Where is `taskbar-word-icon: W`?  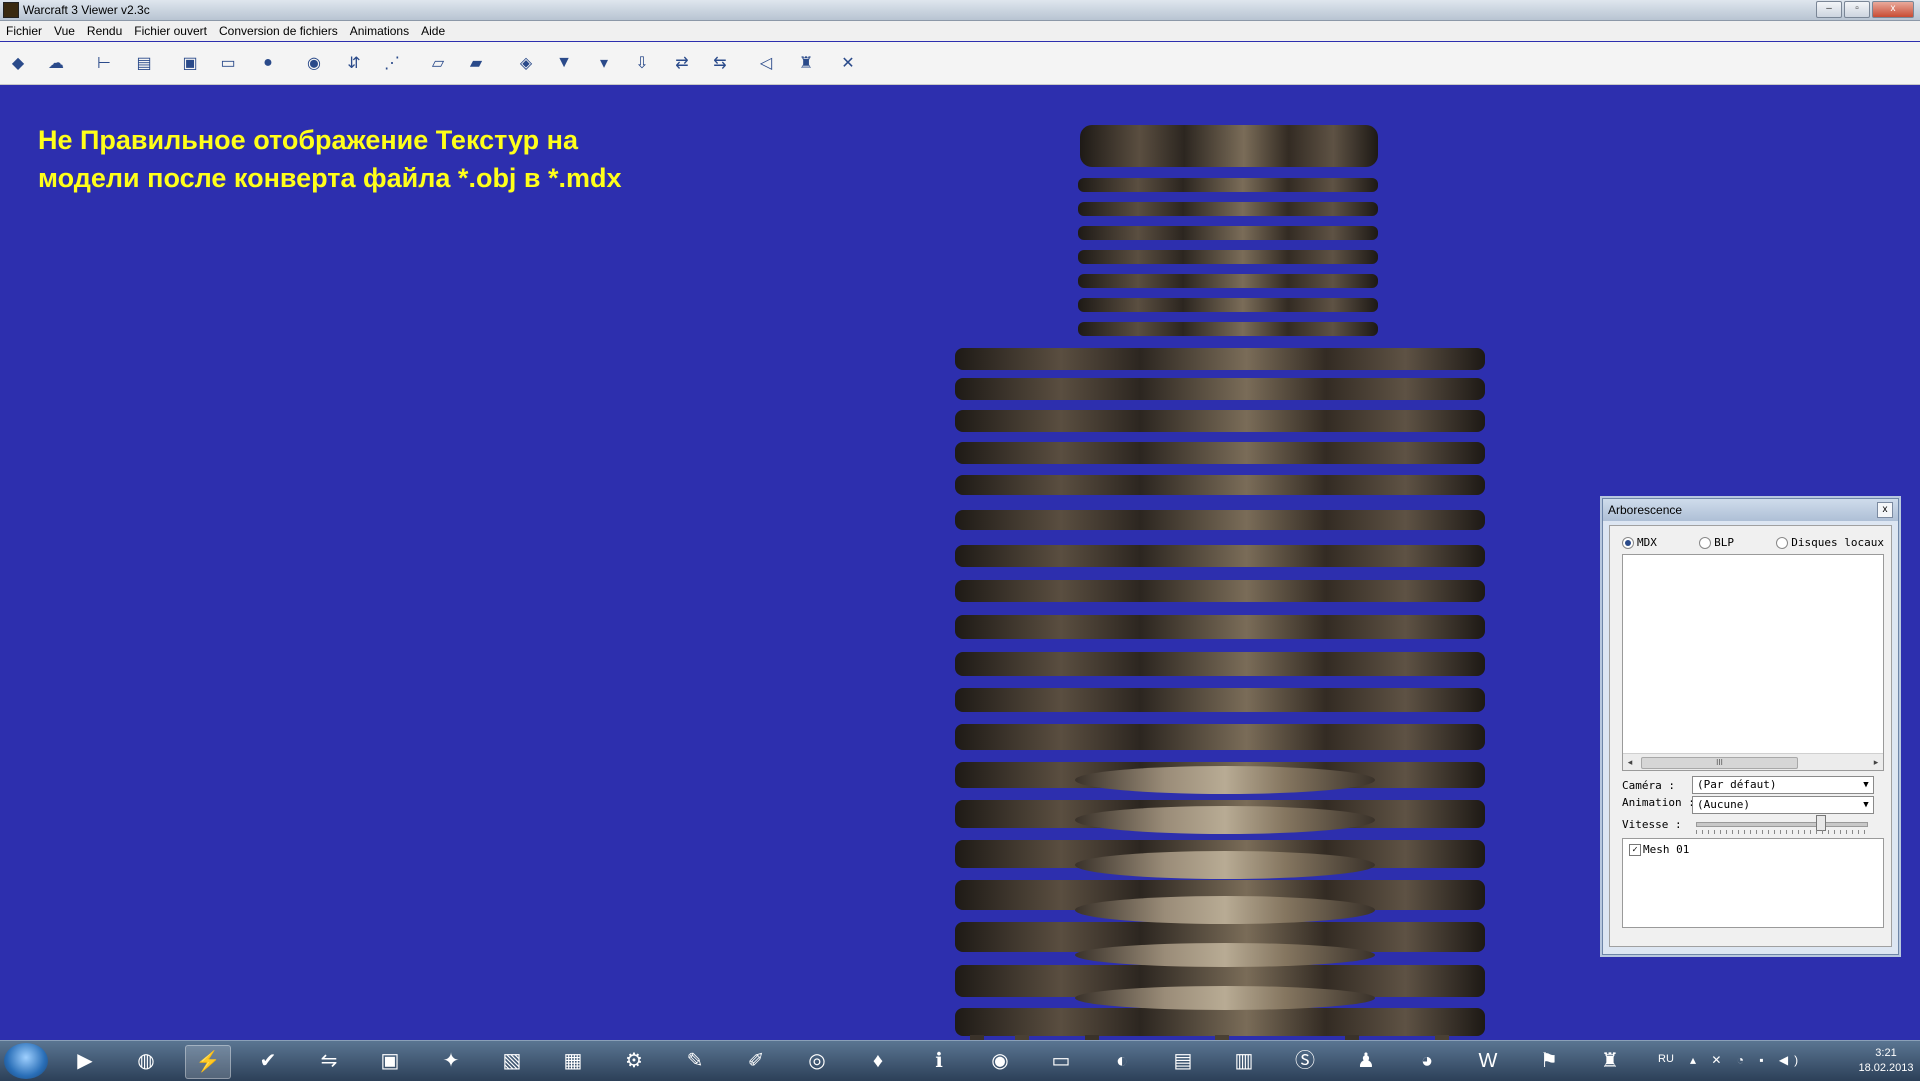
taskbar-word-icon: W is located at coordinates (1488, 1061).